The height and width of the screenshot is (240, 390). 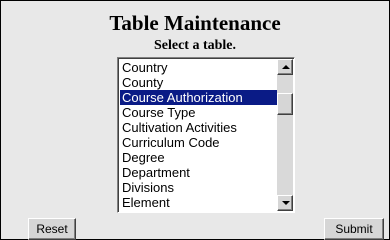 What do you see at coordinates (199, 112) in the screenshot?
I see `table-list-item: Course Type` at bounding box center [199, 112].